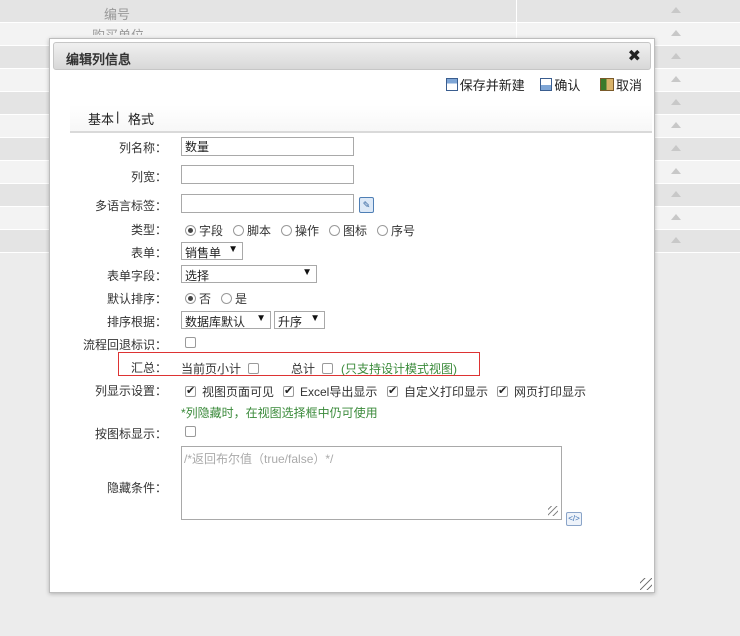  Describe the element at coordinates (148, 230) in the screenshot. I see `type-label: 类型：` at that location.